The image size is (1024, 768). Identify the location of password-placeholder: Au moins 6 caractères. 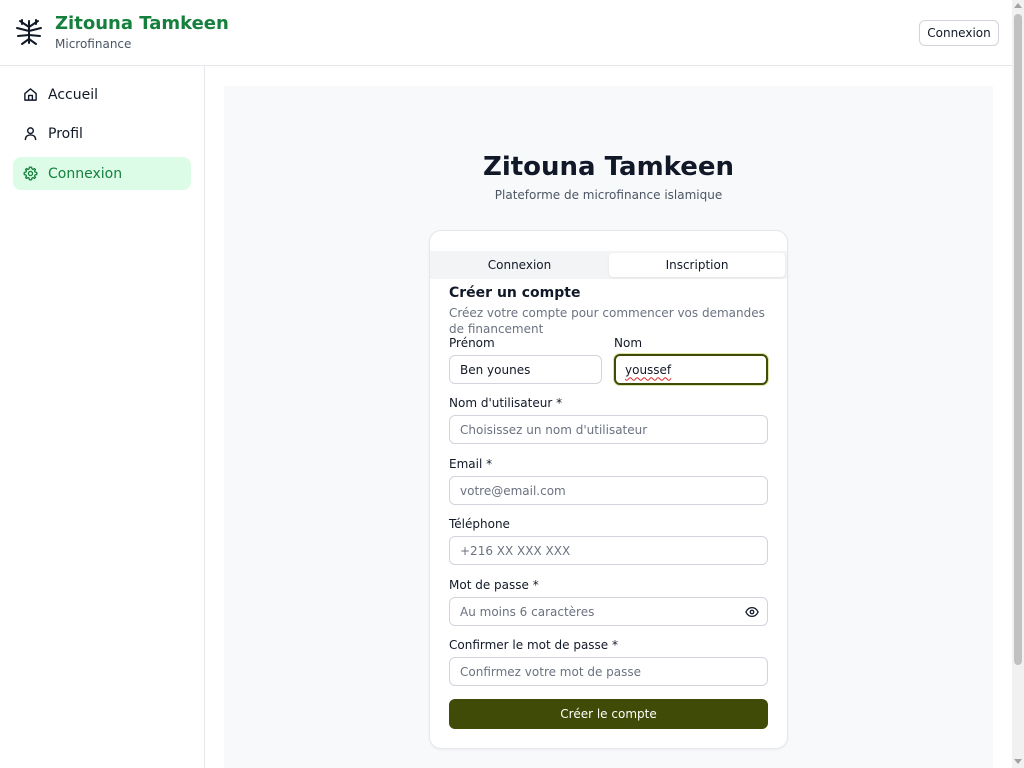
(527, 611).